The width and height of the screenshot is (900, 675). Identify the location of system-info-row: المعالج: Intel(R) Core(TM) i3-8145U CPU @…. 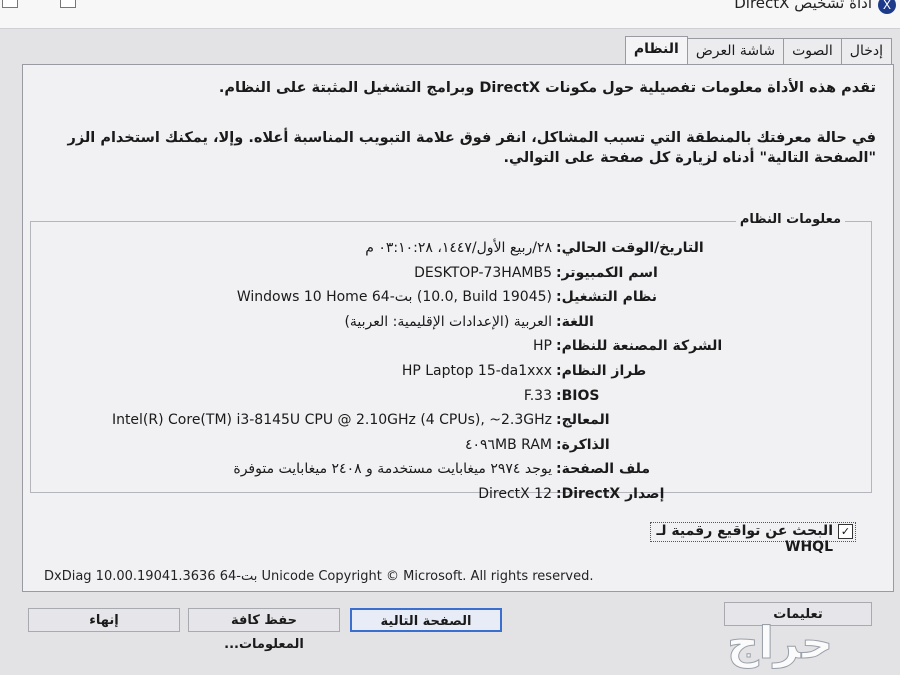
(450, 423).